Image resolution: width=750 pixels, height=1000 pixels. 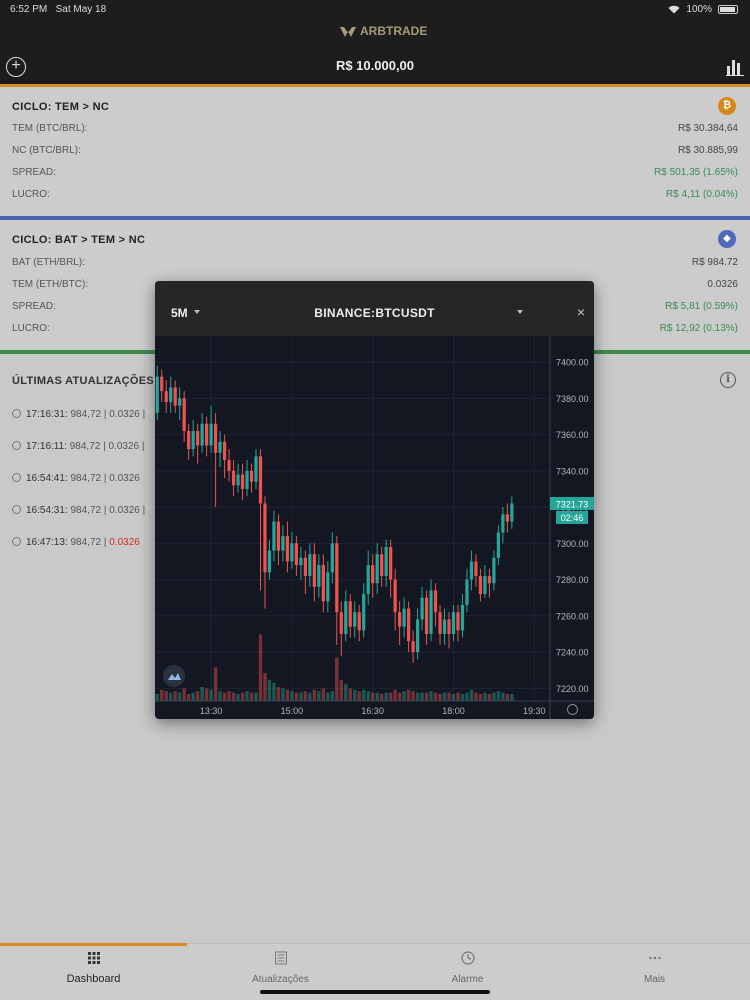 What do you see at coordinates (520, 312) in the screenshot?
I see `chevron-down-icon` at bounding box center [520, 312].